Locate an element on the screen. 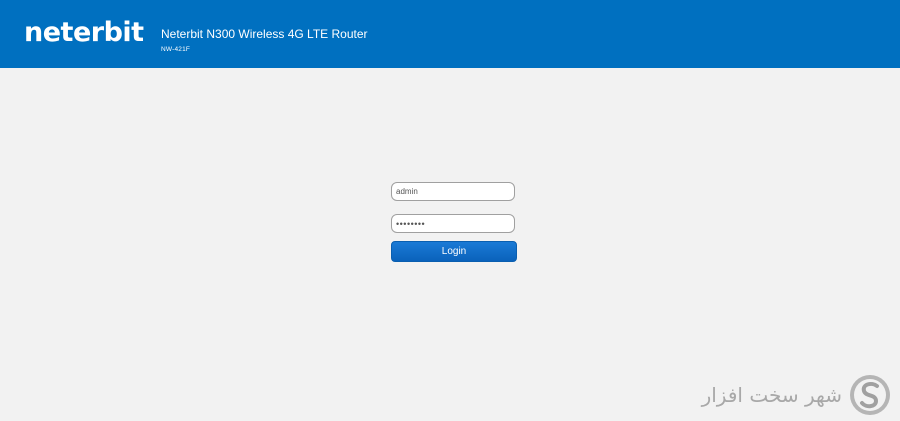 The image size is (900, 421). s-logo-icon is located at coordinates (870, 395).